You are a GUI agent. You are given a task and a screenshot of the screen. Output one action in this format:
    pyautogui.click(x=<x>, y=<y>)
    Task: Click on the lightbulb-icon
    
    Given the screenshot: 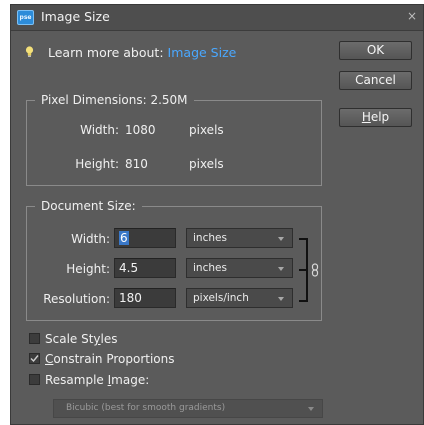 What is the action you would take?
    pyautogui.click(x=29, y=51)
    